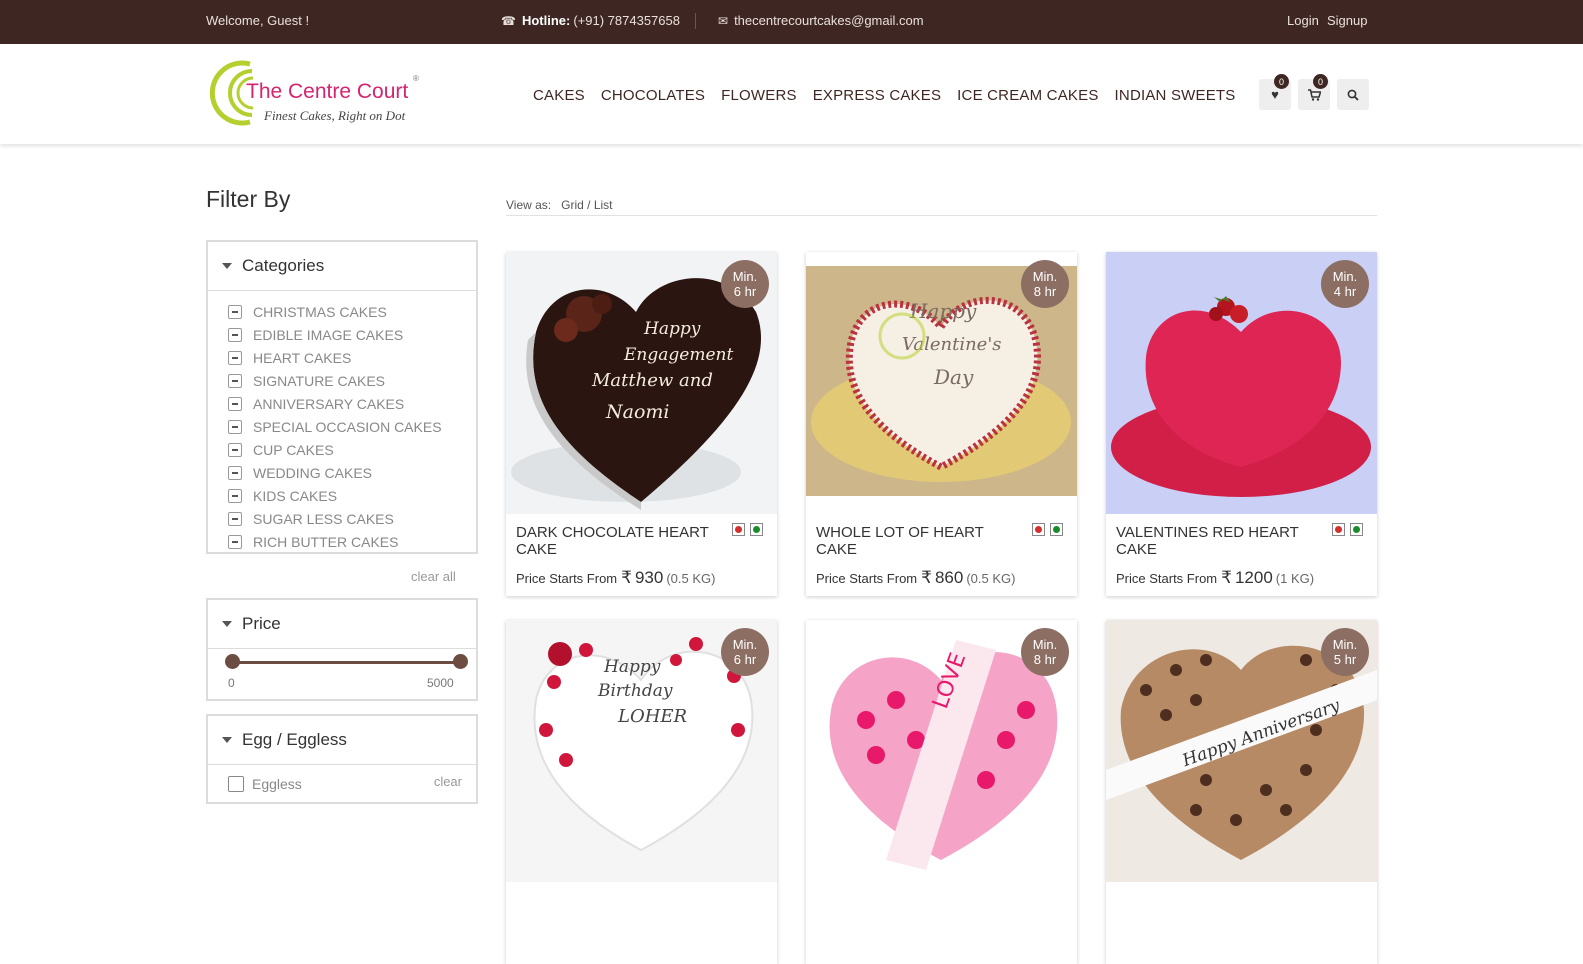  I want to click on category-item: ANNIVERSARY CAKES, so click(352, 403).